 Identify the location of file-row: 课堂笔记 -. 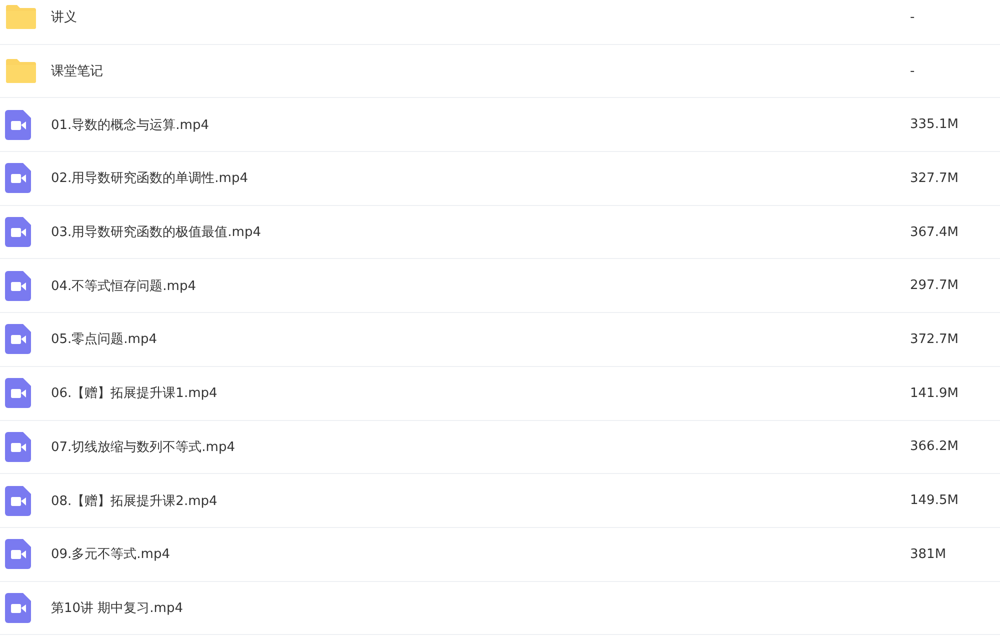
(500, 71).